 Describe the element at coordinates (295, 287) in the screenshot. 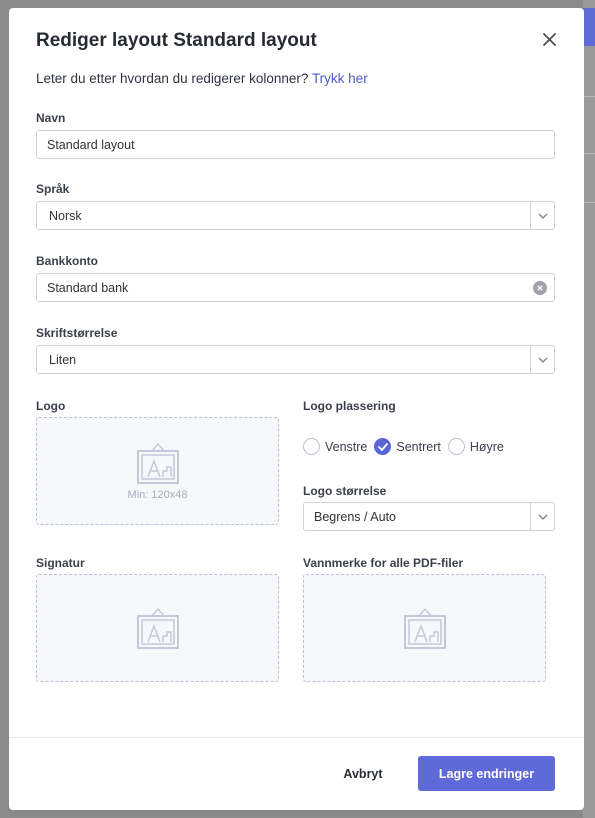

I see `bank-account-select: Standard bank` at that location.